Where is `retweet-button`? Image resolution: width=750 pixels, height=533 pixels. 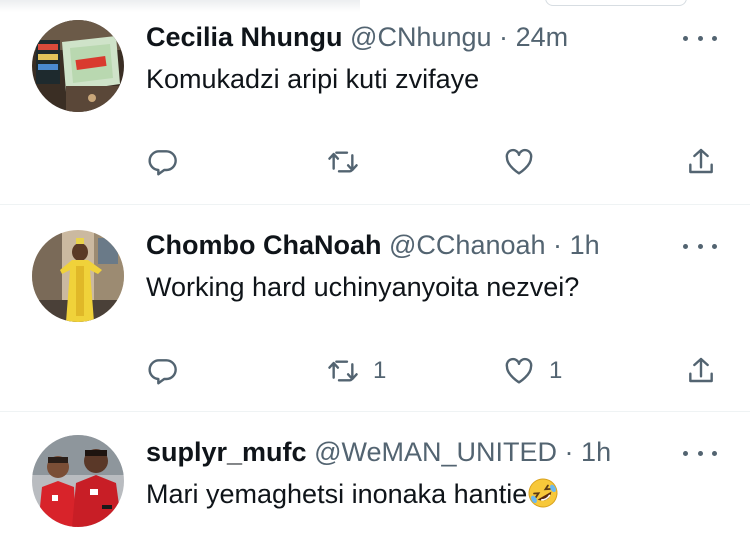
retweet-button is located at coordinates (350, 162).